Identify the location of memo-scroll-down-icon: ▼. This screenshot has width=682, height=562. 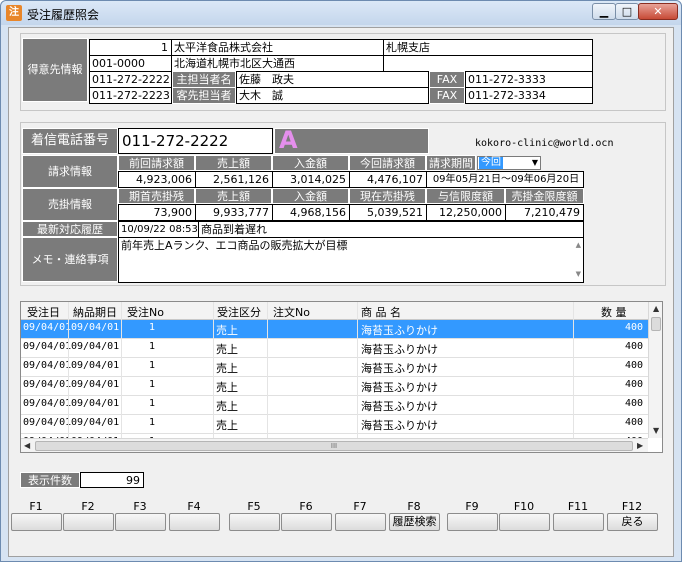
(578, 274).